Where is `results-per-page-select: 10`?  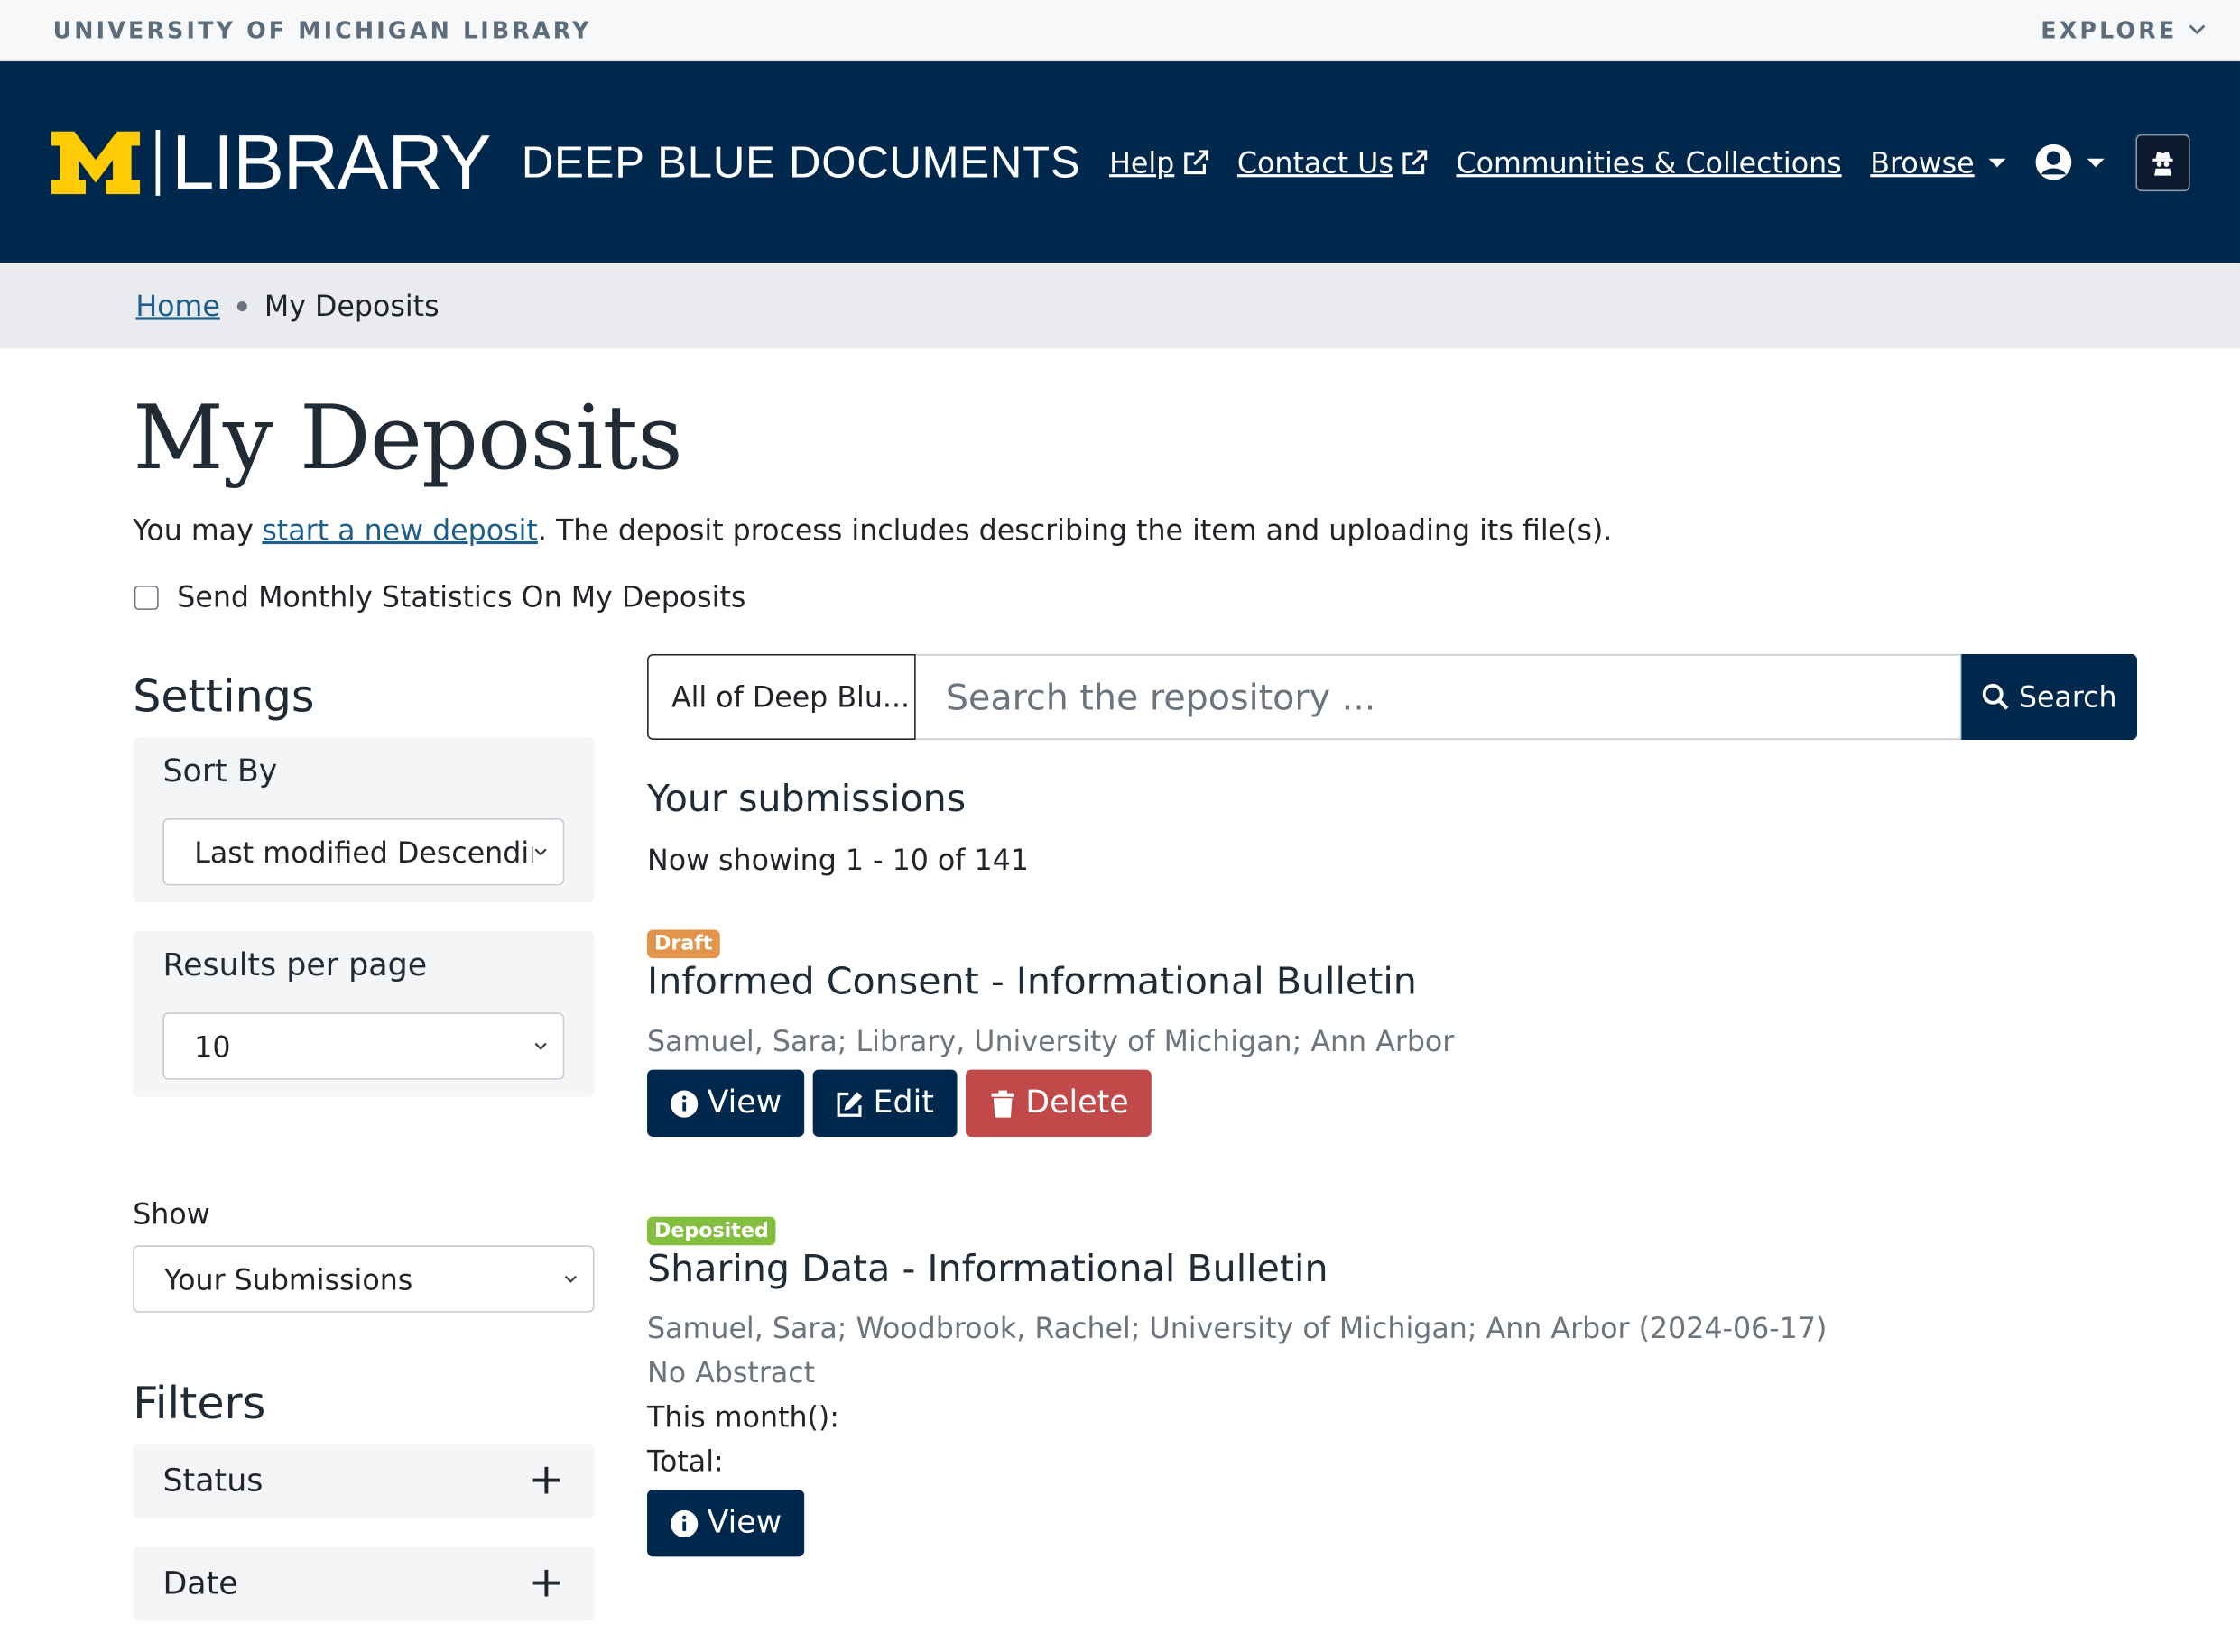
results-per-page-select: 10 is located at coordinates (363, 1046).